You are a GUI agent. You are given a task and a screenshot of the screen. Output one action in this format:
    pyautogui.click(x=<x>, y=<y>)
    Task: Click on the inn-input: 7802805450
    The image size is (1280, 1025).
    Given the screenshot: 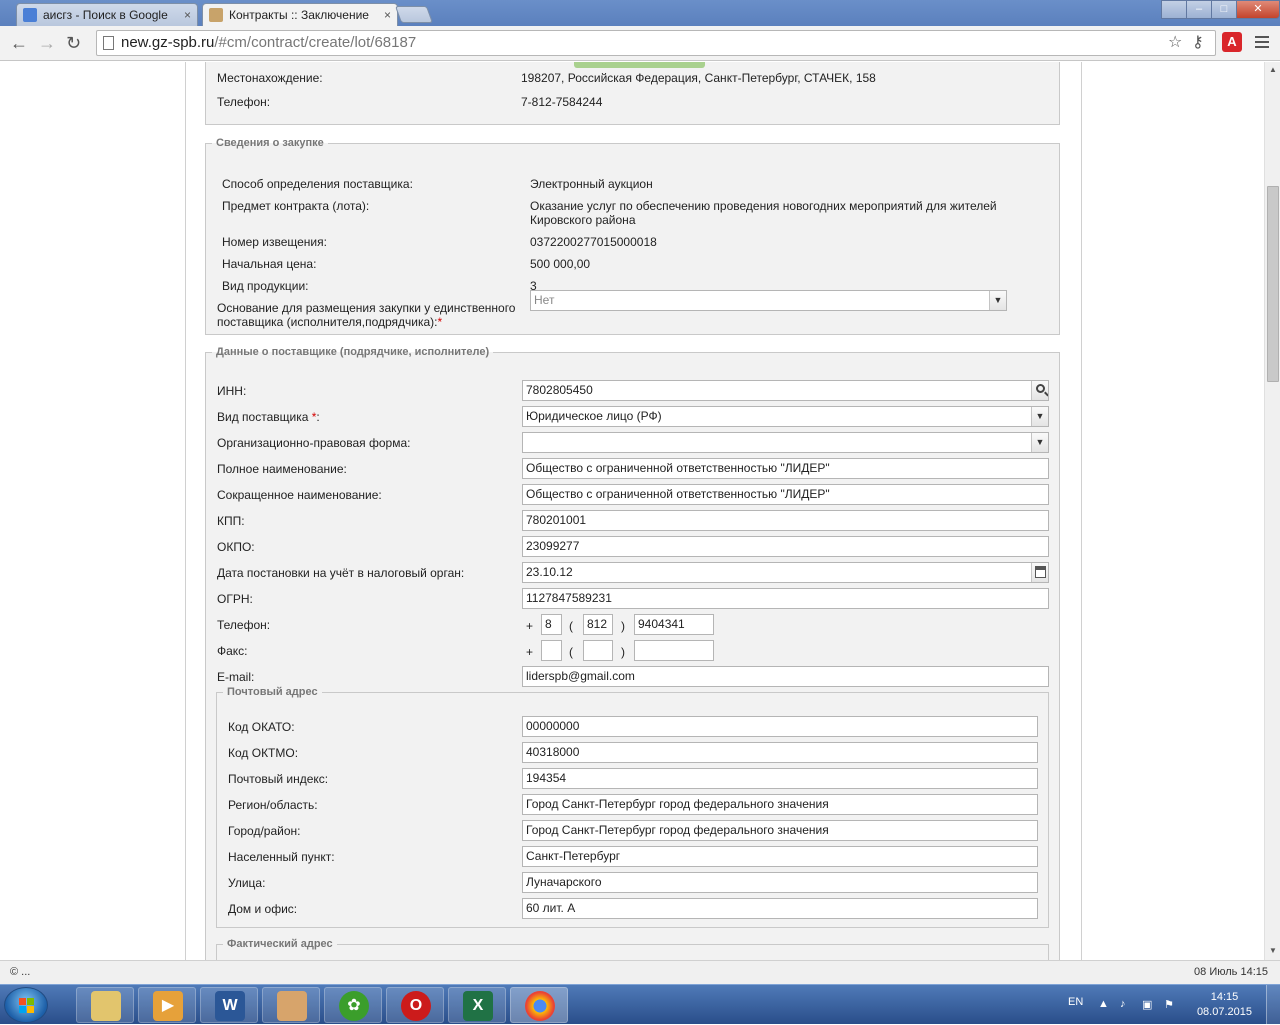 What is the action you would take?
    pyautogui.click(x=785, y=390)
    